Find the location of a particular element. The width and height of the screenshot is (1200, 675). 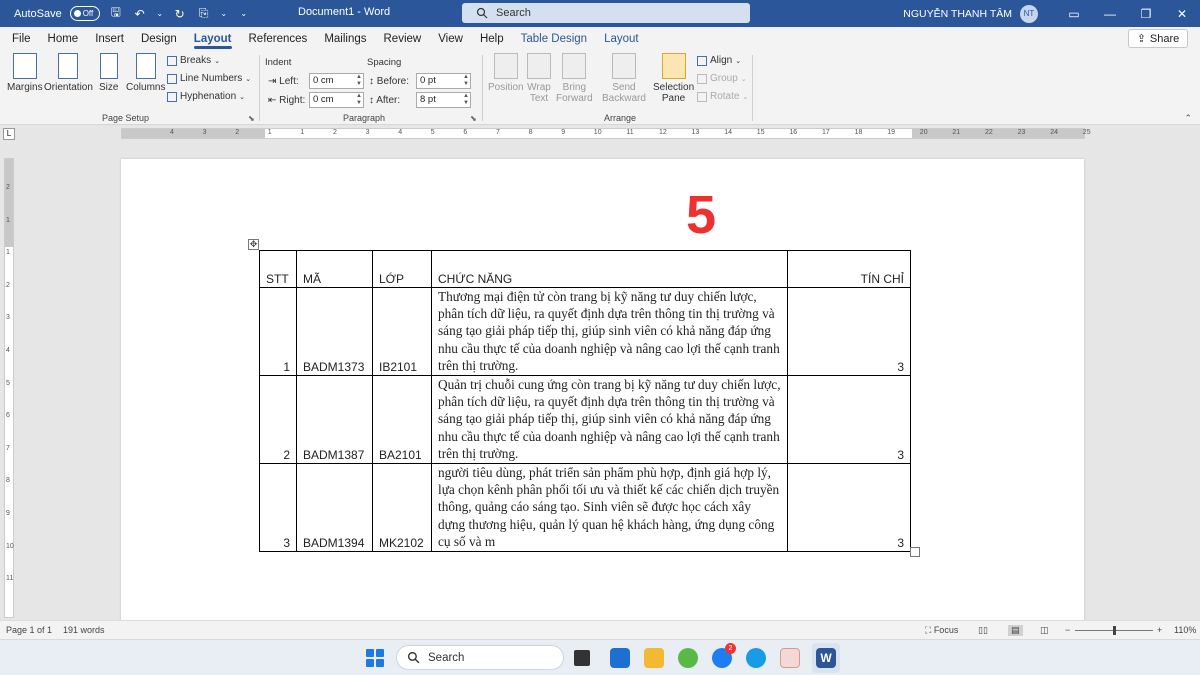

title-search-box: Search is located at coordinates (606, 13).